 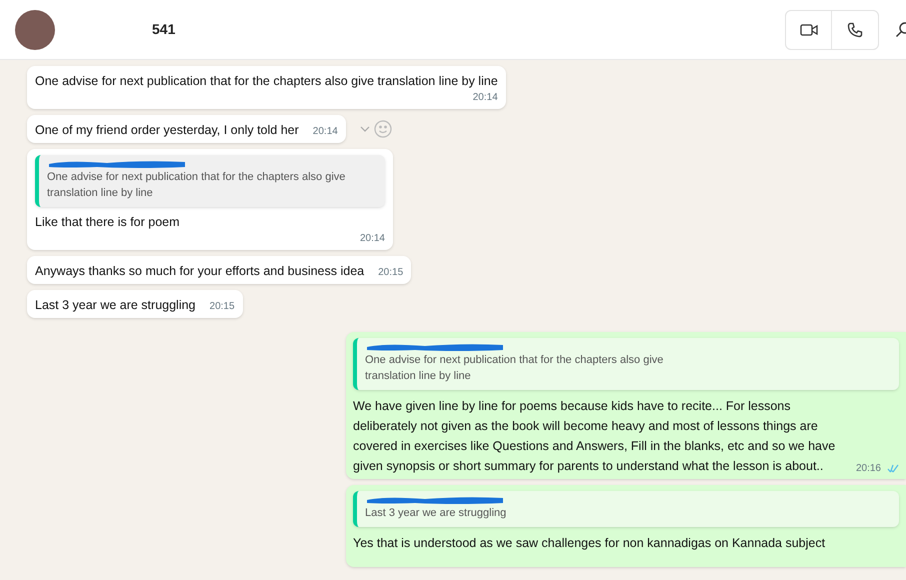 I want to click on quoted-text: Last 3 year we are struggling, so click(x=436, y=513).